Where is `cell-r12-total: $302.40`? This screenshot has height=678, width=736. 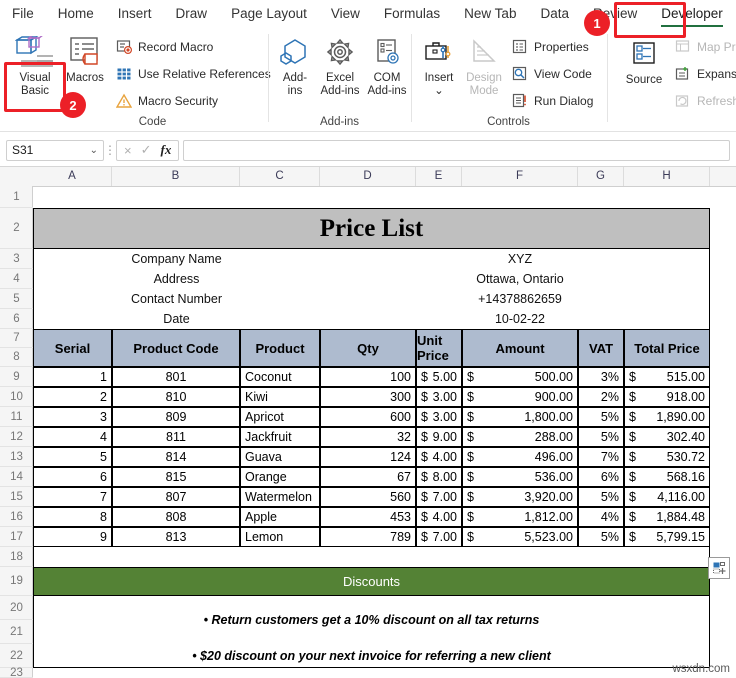 cell-r12-total: $302.40 is located at coordinates (667, 437).